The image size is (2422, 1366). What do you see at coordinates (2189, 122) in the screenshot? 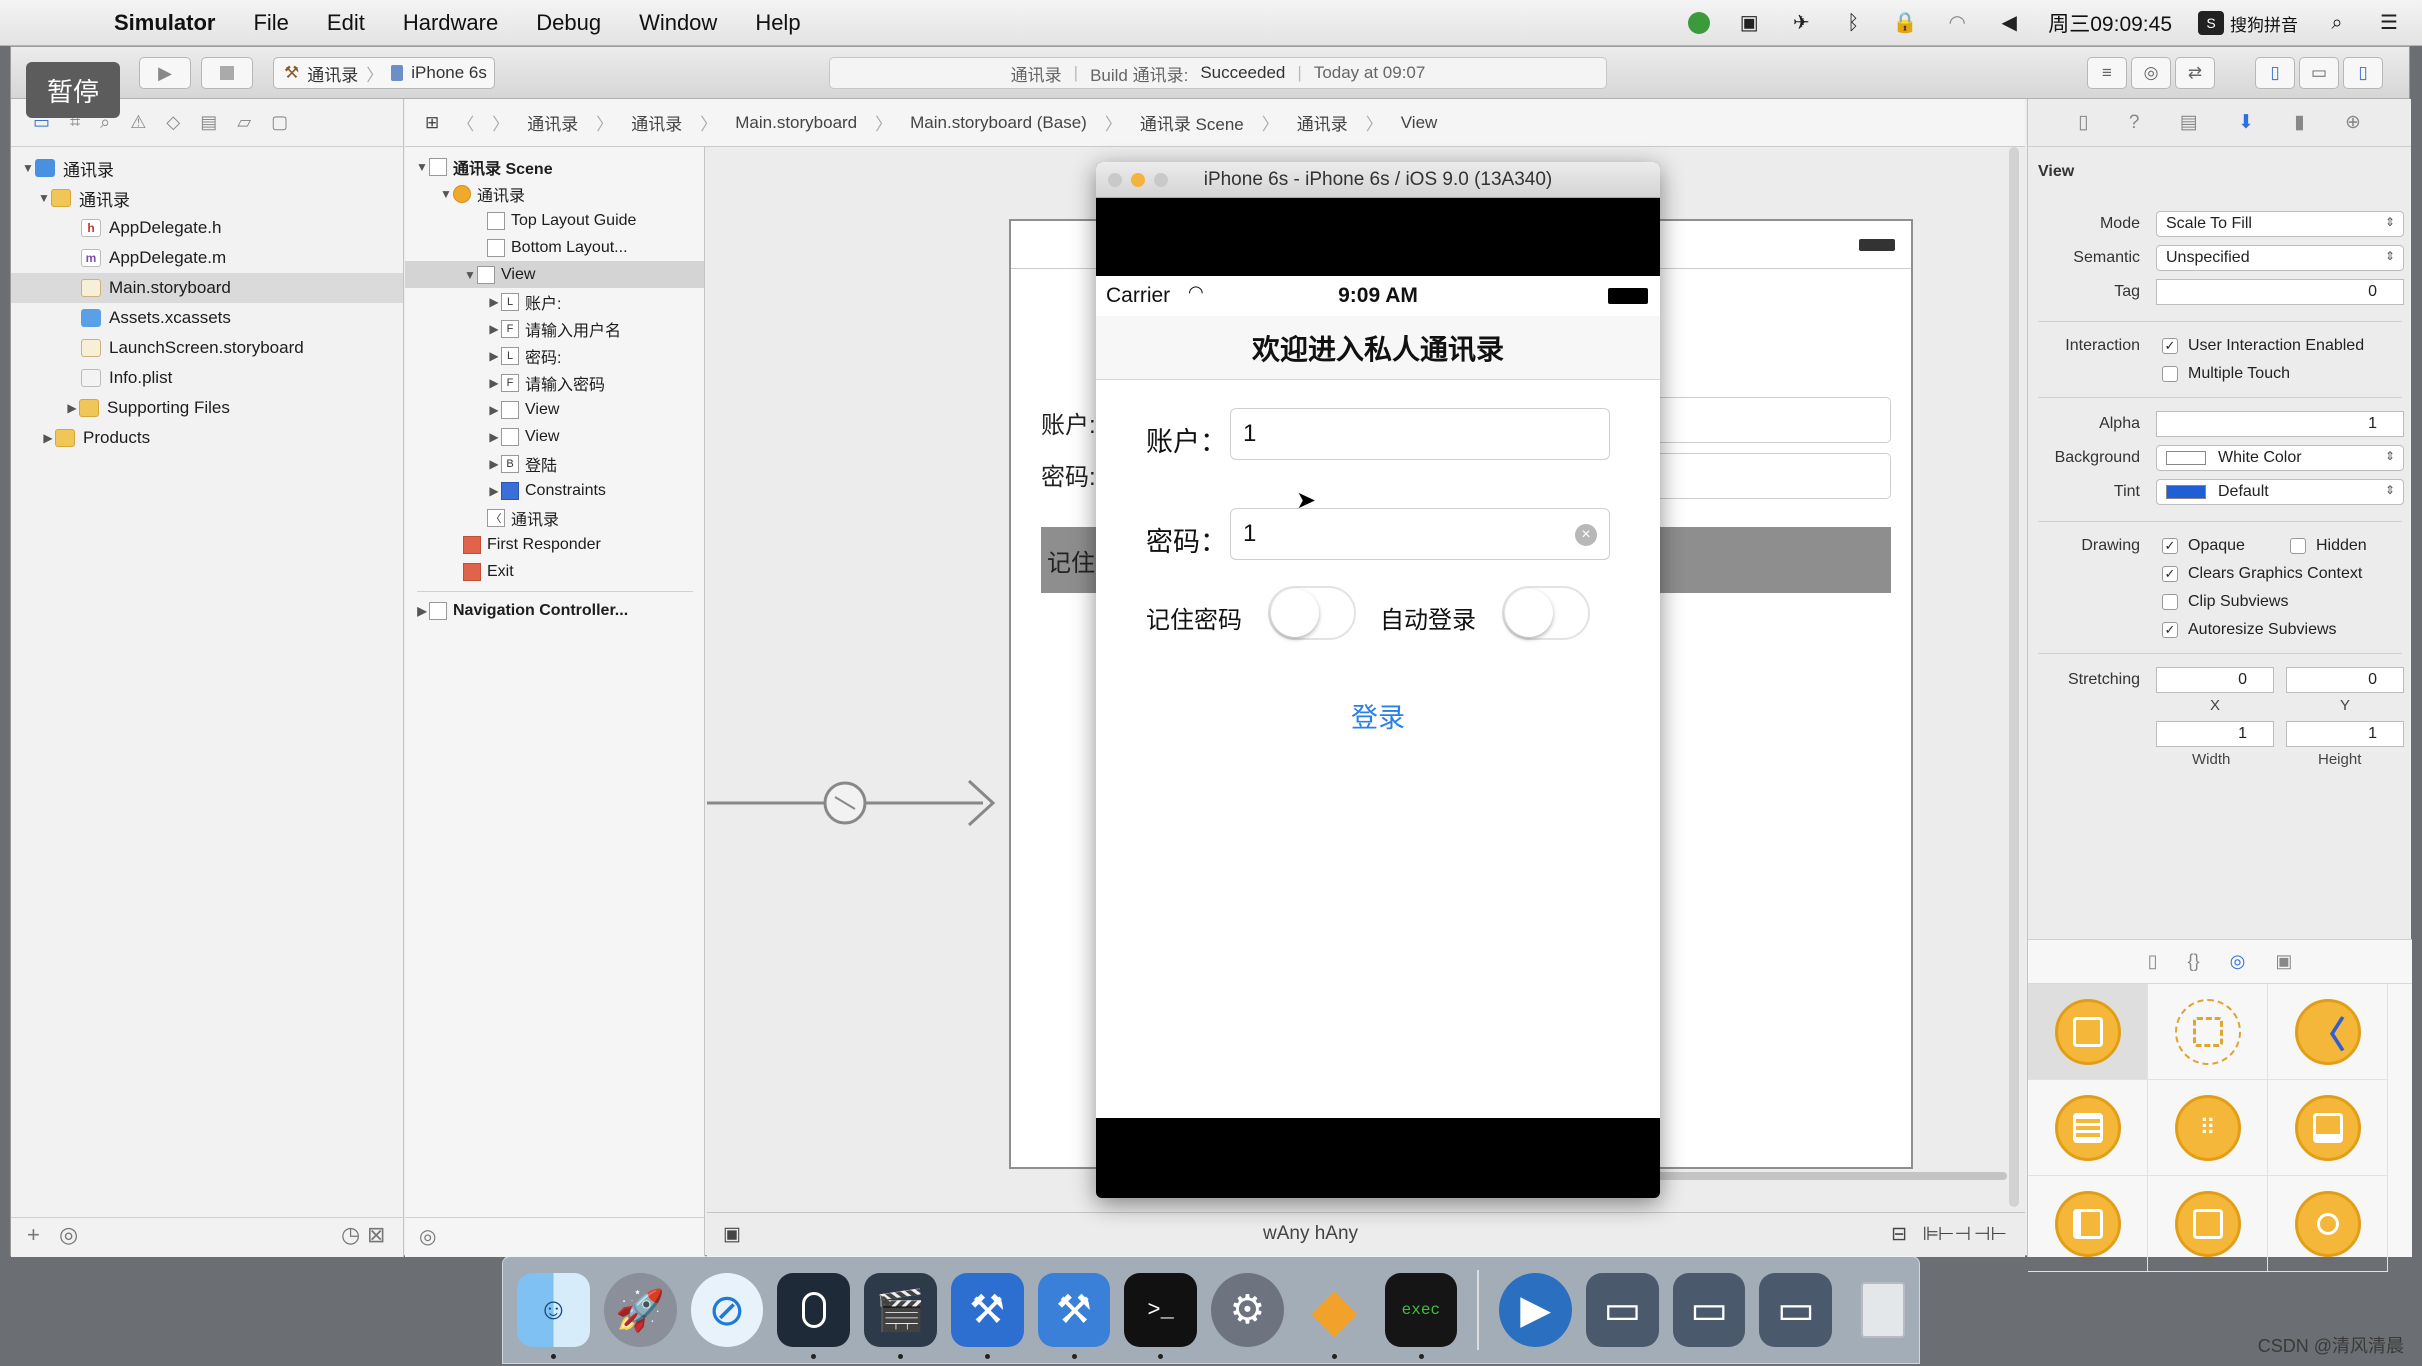
I see `identity-inspector-icon: ▤` at bounding box center [2189, 122].